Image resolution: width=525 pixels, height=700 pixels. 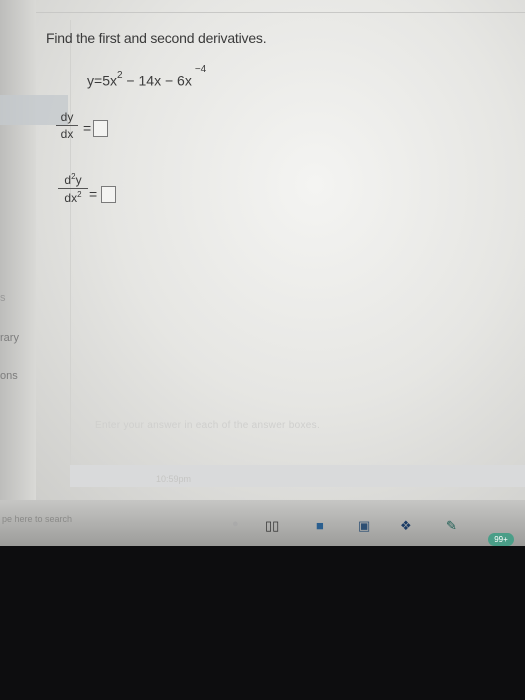 I want to click on equation-terms: − 14x − 6x, so click(x=157, y=80).